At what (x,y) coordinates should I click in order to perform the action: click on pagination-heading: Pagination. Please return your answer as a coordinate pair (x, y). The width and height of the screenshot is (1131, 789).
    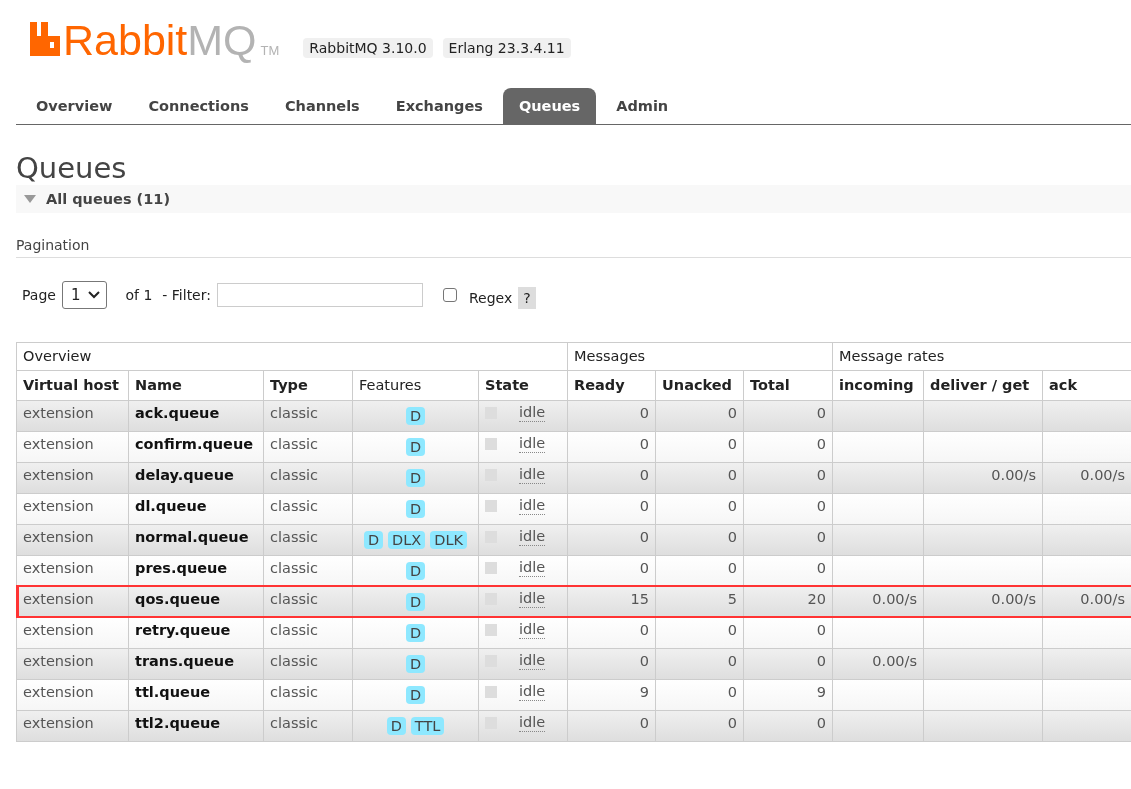
    Looking at the image, I should click on (573, 247).